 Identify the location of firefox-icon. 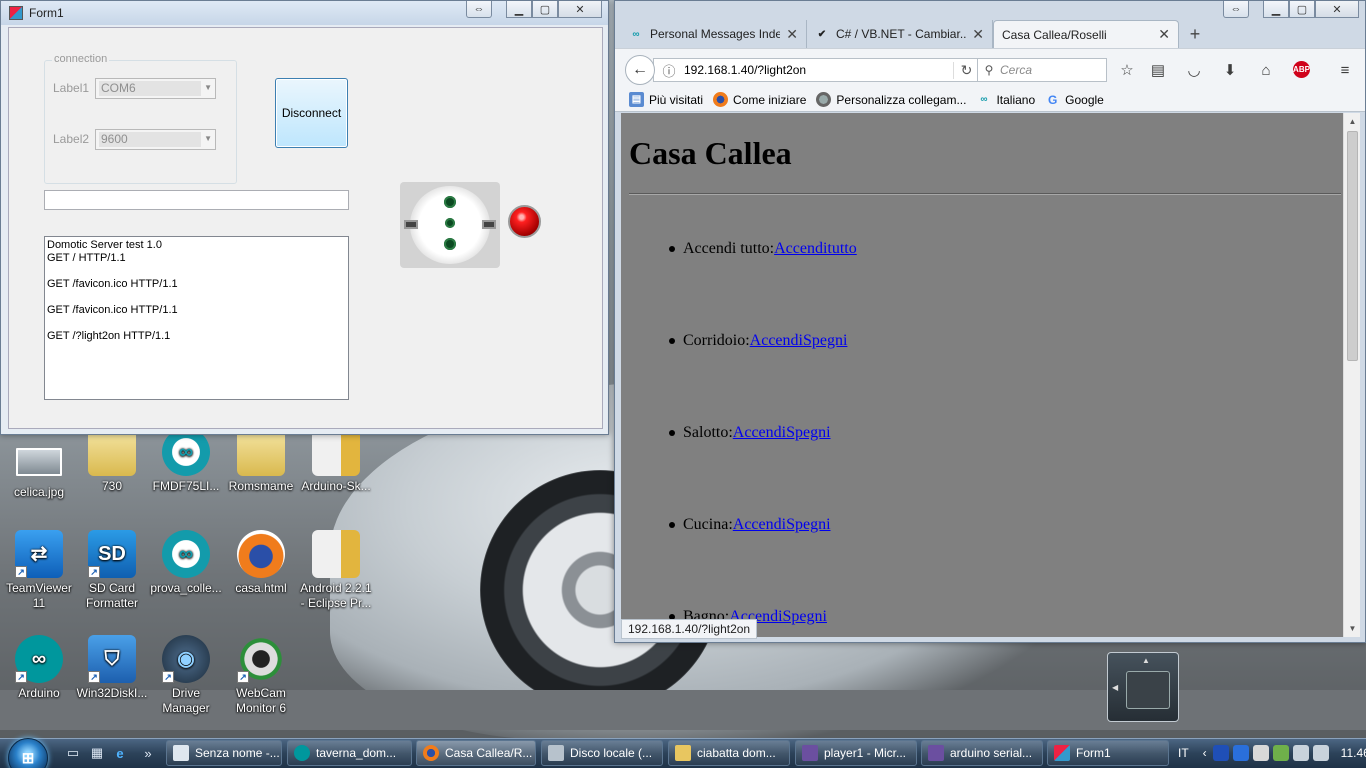
(261, 554).